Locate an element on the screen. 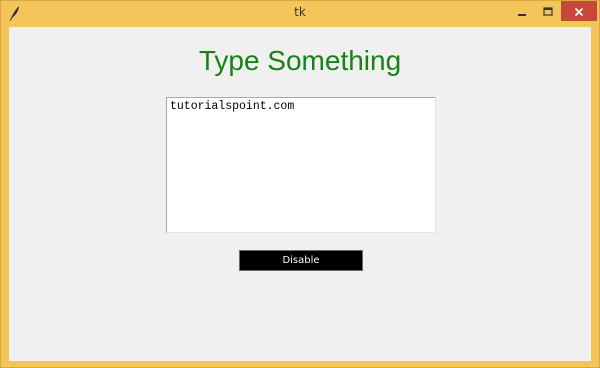 The height and width of the screenshot is (368, 600). minimize-icon is located at coordinates (522, 11).